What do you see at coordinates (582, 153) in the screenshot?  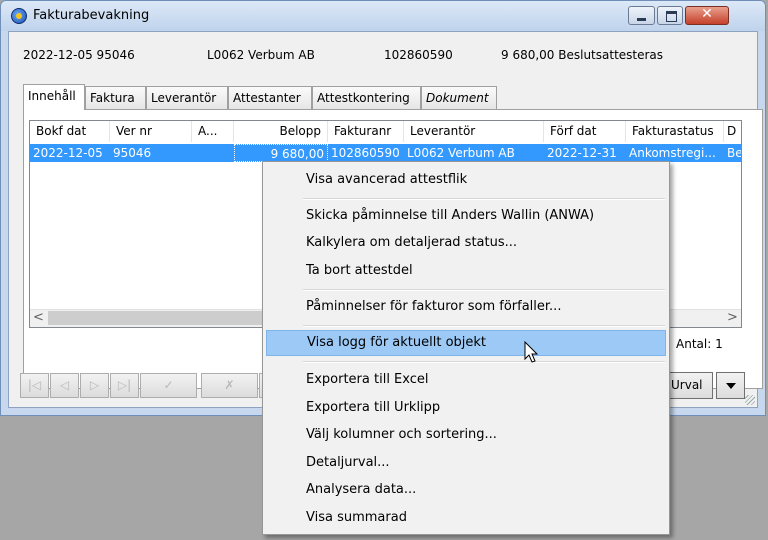 I see `cell-forf-dat: 2022-12-31` at bounding box center [582, 153].